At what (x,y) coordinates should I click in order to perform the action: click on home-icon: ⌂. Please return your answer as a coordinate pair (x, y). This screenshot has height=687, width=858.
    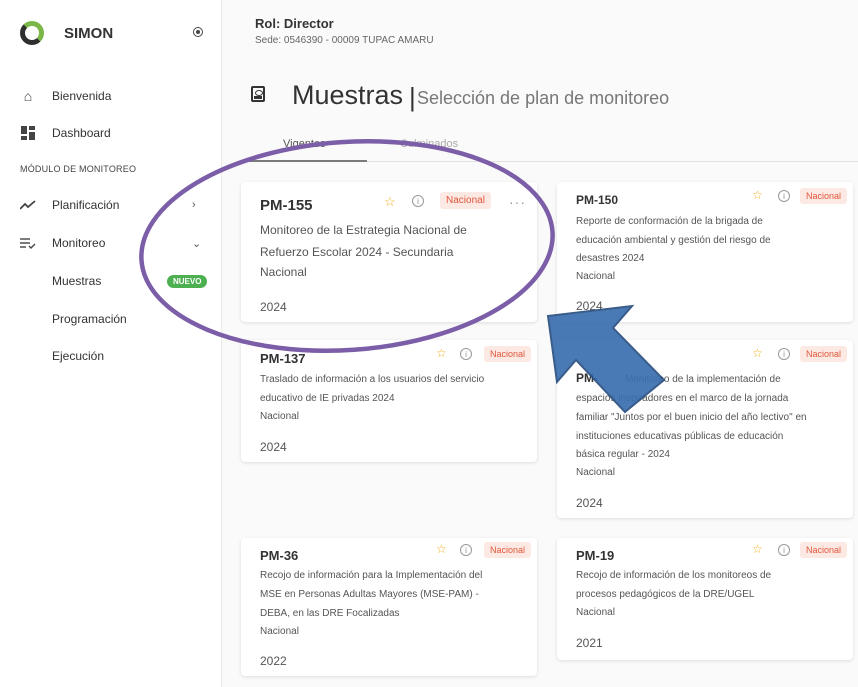
    Looking at the image, I should click on (28, 96).